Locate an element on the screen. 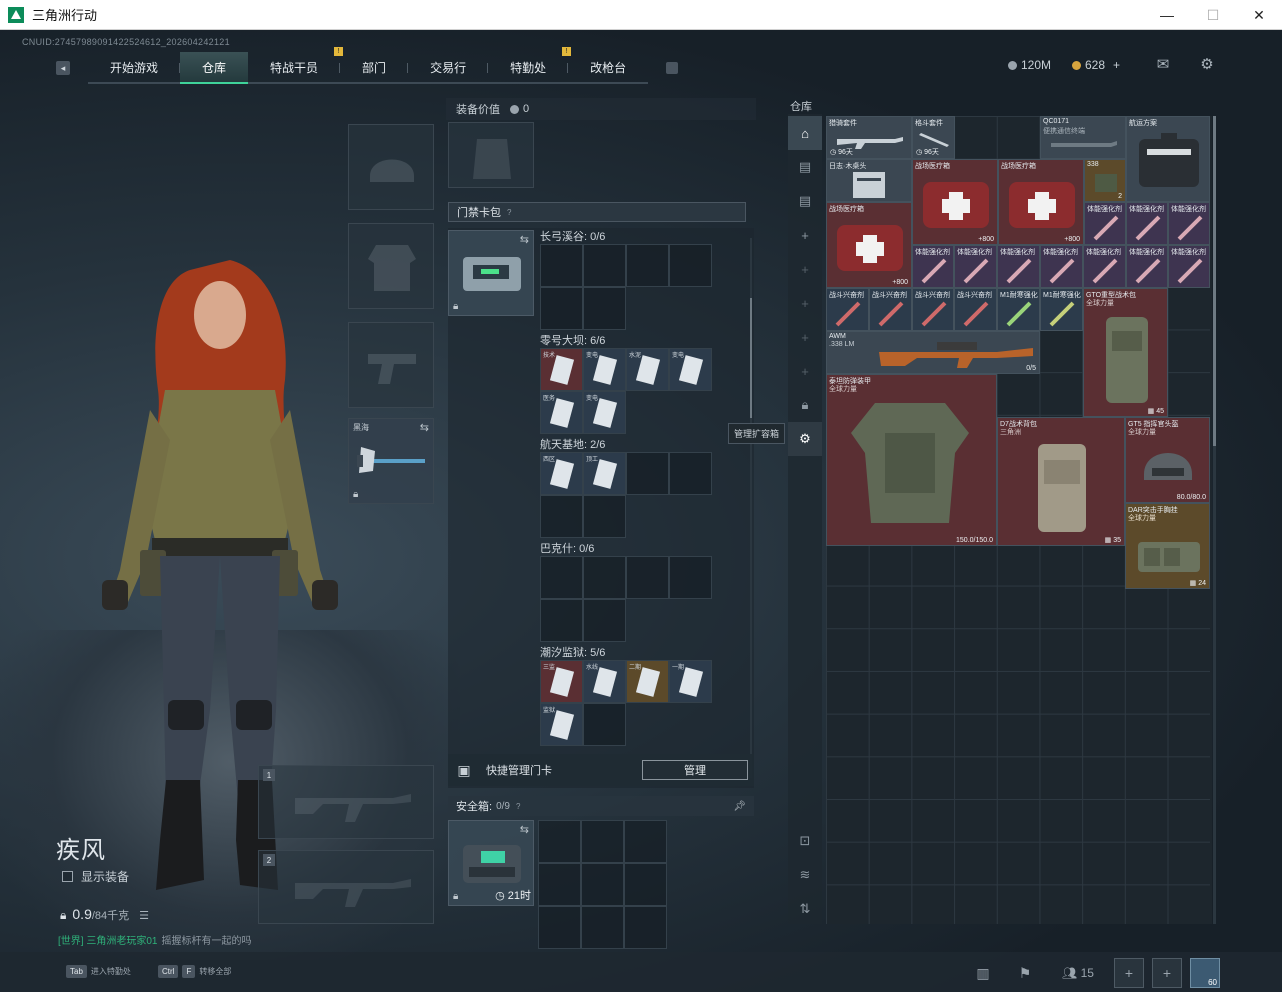 The width and height of the screenshot is (1282, 992). manage-button: 管理 is located at coordinates (695, 770).